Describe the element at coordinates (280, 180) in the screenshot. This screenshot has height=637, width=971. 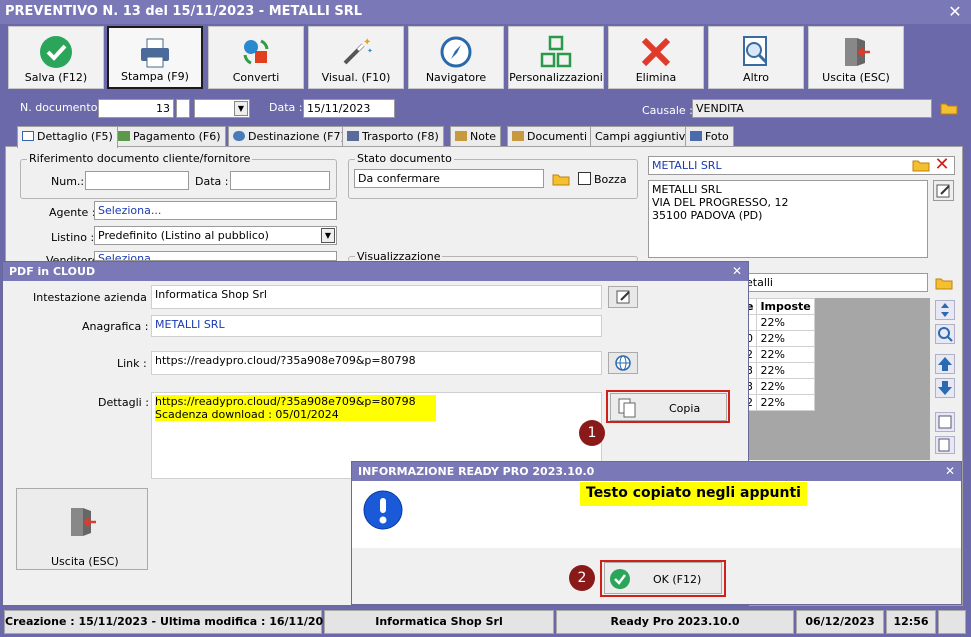
I see `rif-date-field` at that location.